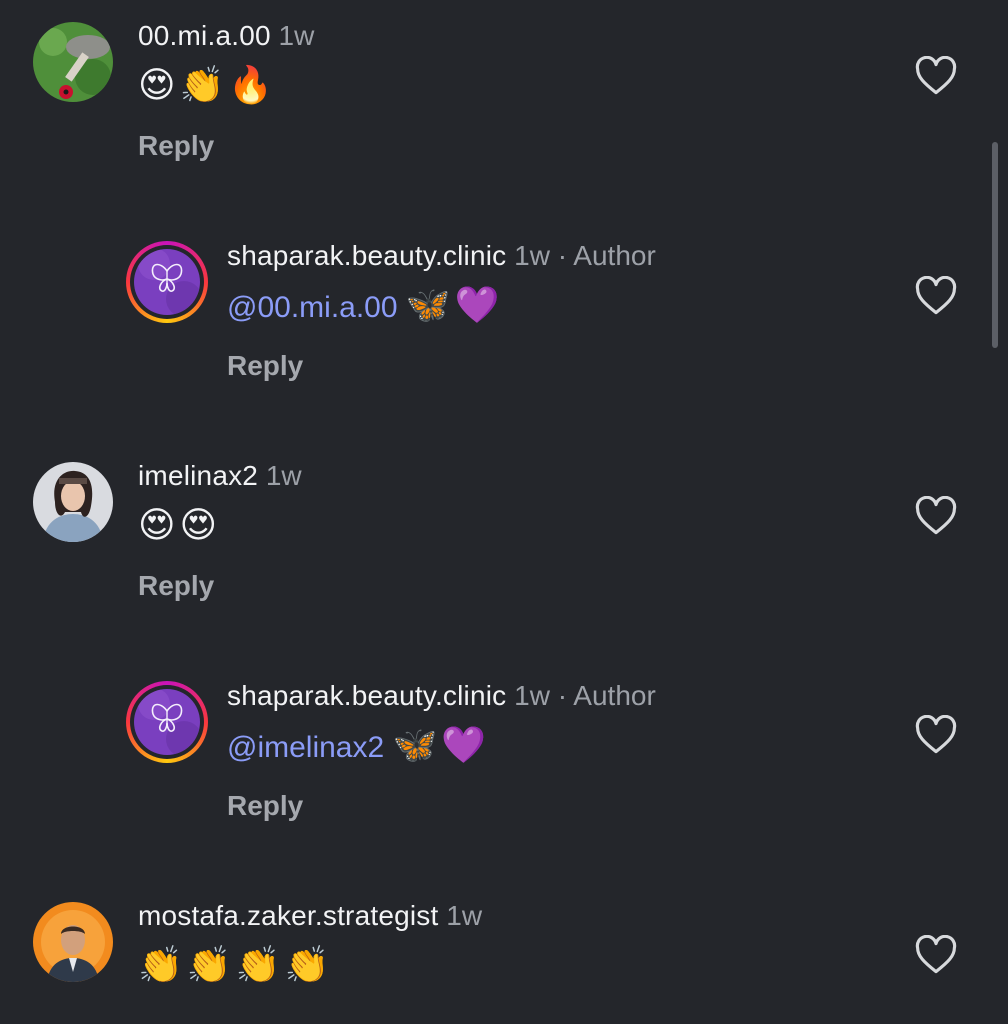  What do you see at coordinates (305, 747) in the screenshot?
I see `mention-link: @imelinax2` at bounding box center [305, 747].